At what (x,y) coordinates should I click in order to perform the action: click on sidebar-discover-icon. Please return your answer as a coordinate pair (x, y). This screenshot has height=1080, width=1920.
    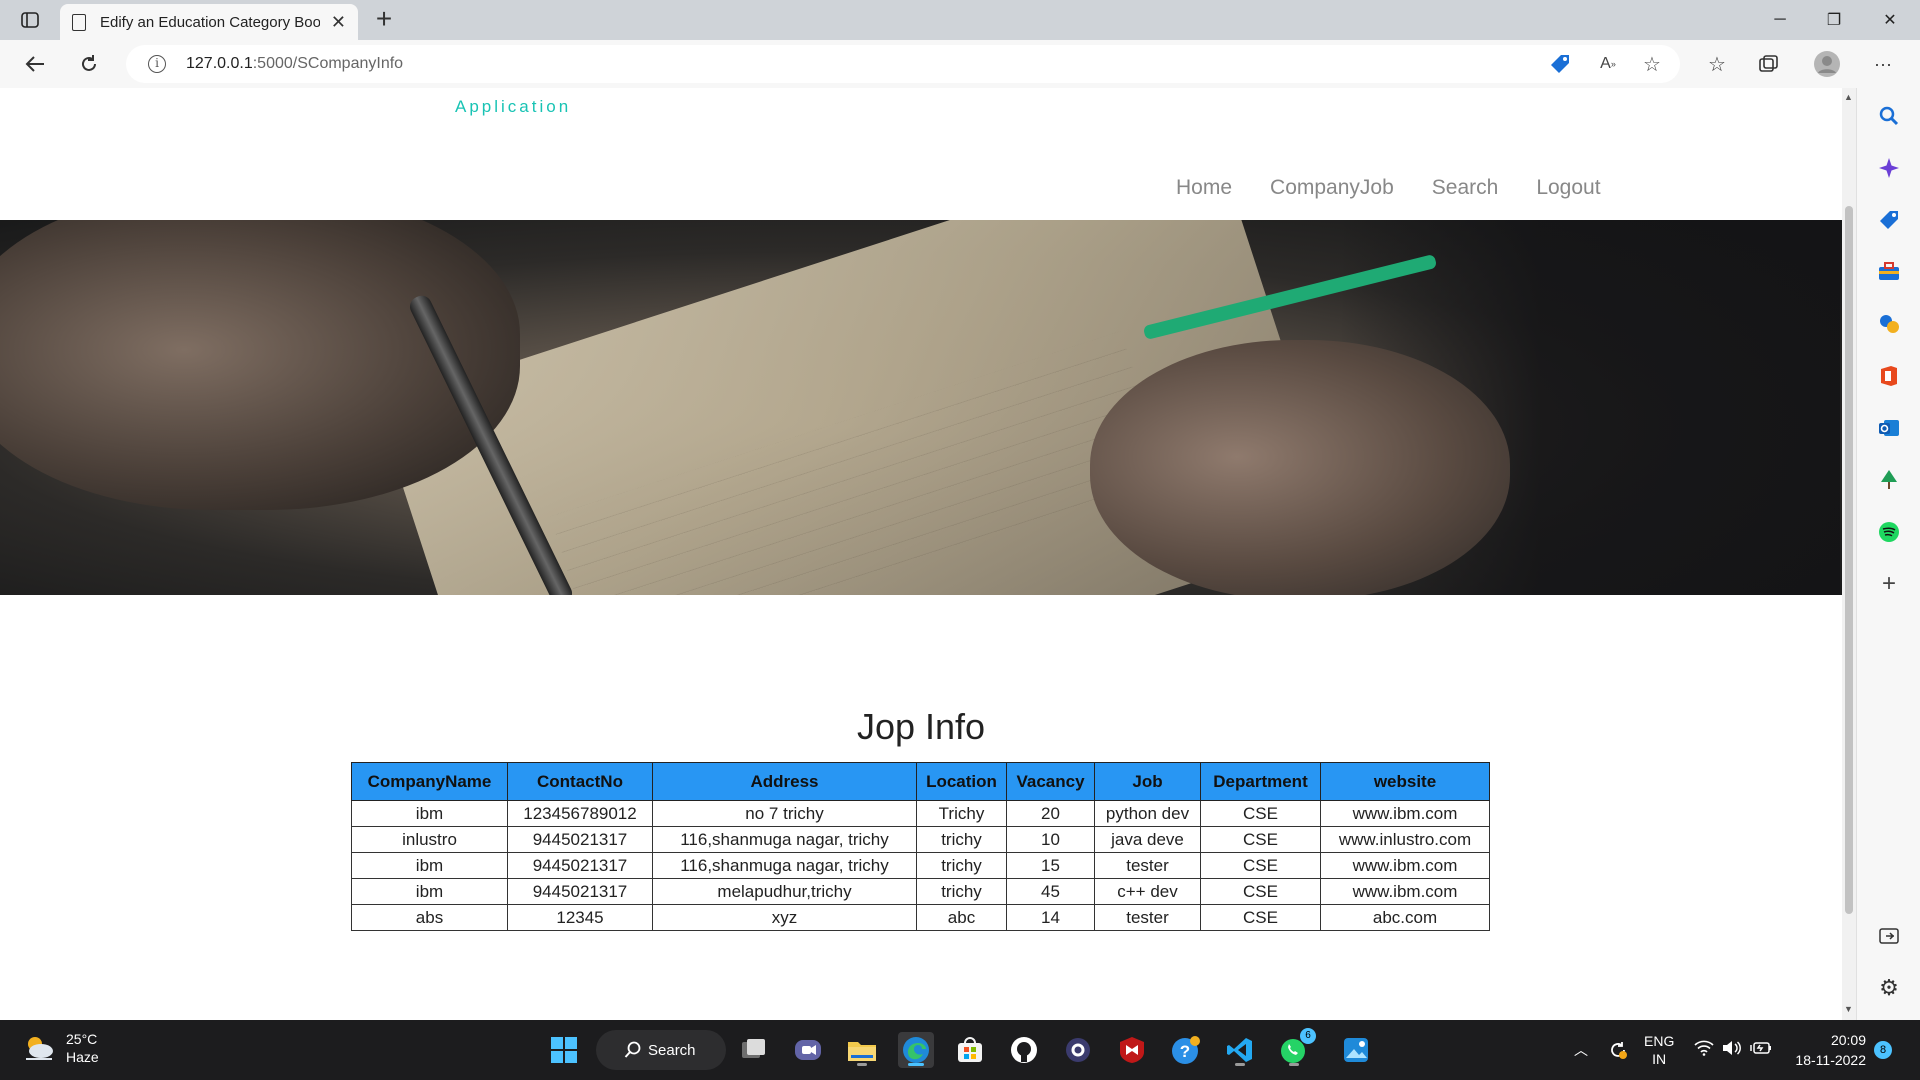
    Looking at the image, I should click on (1889, 168).